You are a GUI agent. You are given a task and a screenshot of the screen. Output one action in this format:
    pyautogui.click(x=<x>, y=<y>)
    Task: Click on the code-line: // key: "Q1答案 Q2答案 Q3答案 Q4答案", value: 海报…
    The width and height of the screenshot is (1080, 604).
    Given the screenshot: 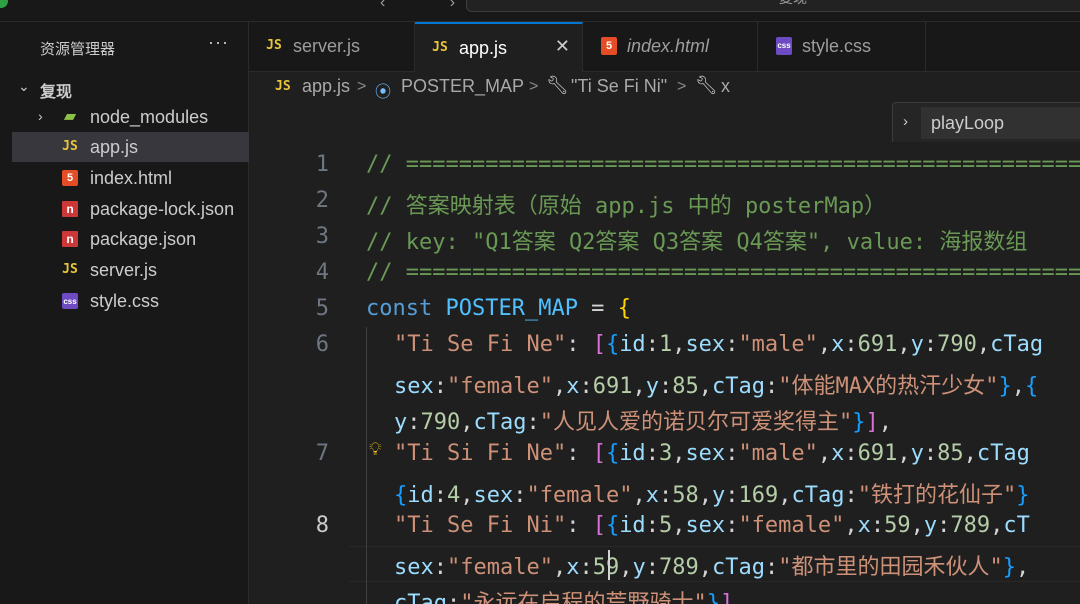 What is the action you would take?
    pyautogui.click(x=697, y=242)
    